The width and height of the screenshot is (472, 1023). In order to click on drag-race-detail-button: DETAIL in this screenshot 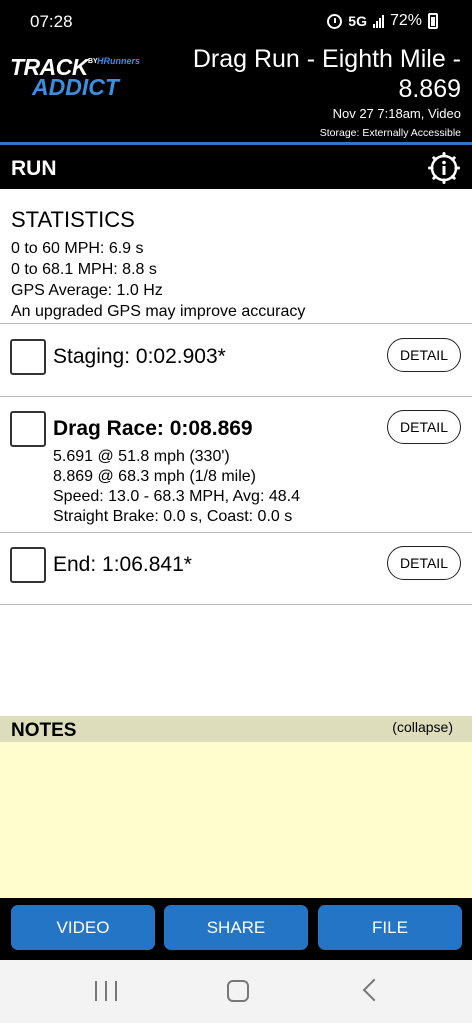, I will do `click(424, 427)`.